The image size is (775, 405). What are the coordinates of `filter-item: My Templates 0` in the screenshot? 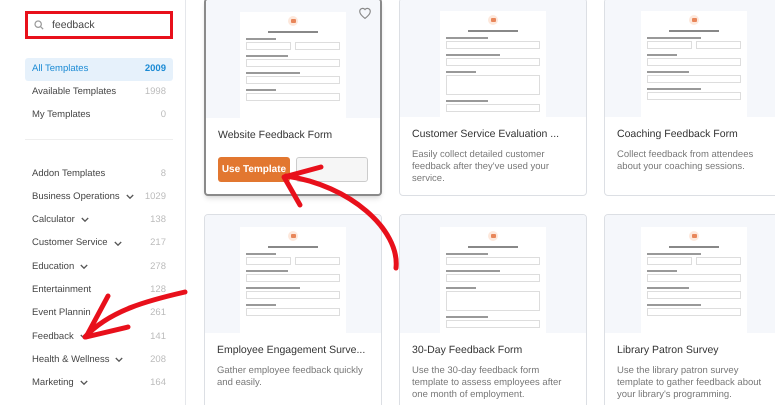 It's located at (99, 115).